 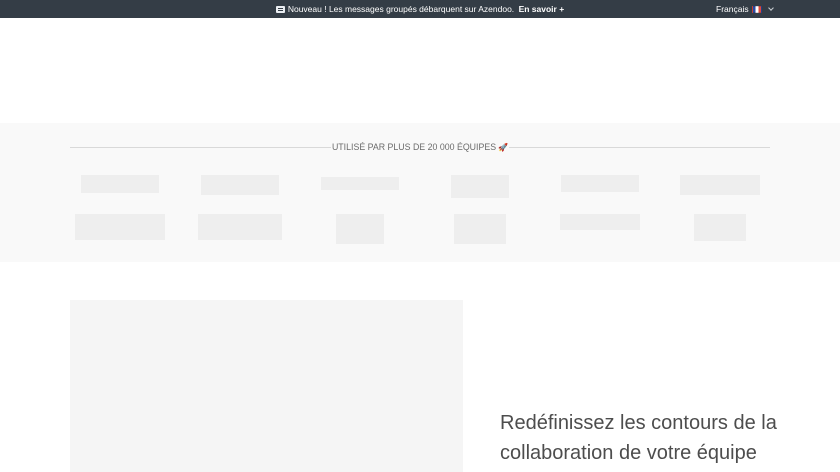 What do you see at coordinates (200, 147) in the screenshot?
I see `divider-left` at bounding box center [200, 147].